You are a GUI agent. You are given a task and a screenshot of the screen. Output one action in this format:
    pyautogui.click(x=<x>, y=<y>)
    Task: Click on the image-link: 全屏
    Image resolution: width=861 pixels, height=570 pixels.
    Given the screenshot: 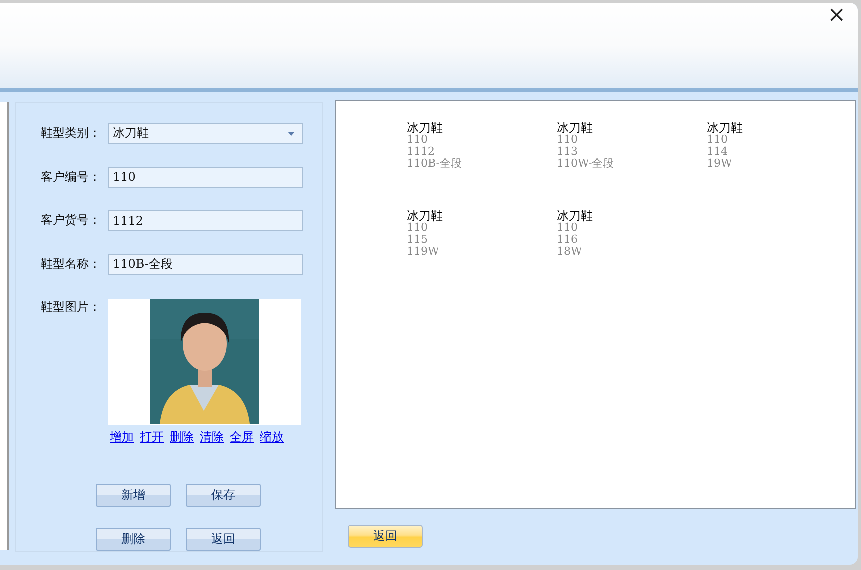 What is the action you would take?
    pyautogui.click(x=242, y=437)
    